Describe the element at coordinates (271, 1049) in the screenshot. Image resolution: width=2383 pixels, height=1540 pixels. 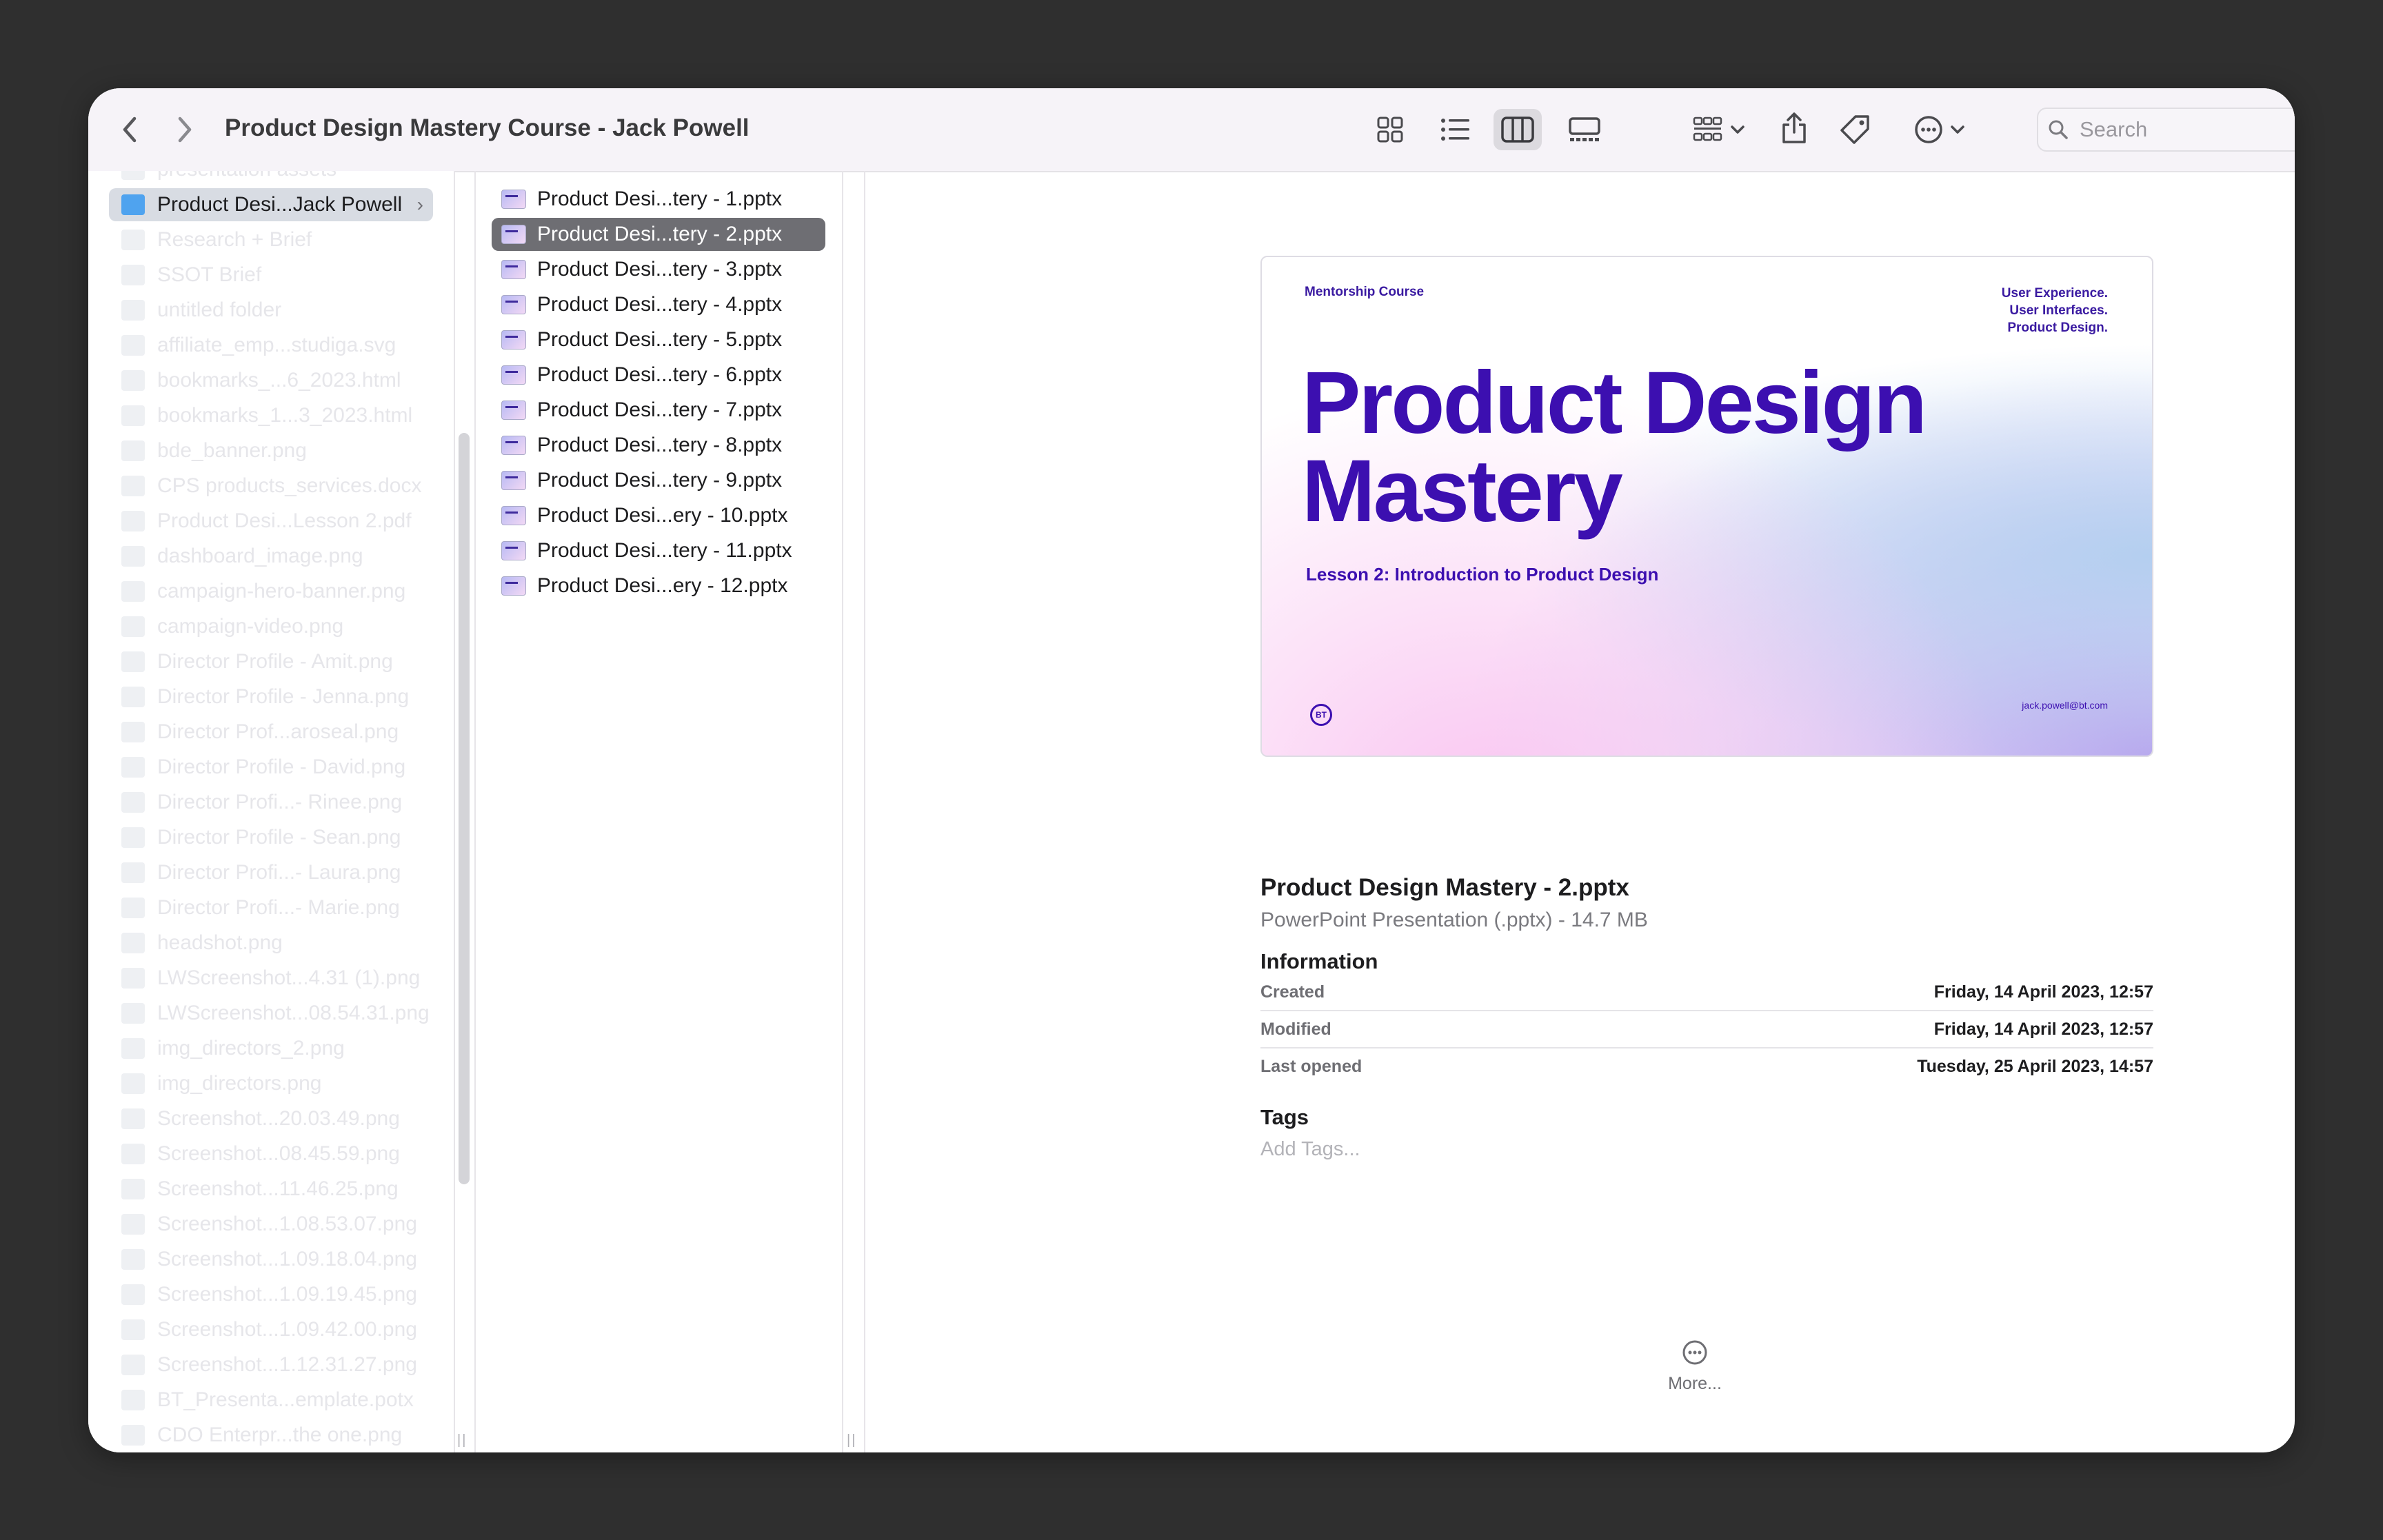
I see `folder-list-item: img_directors_2.png` at that location.